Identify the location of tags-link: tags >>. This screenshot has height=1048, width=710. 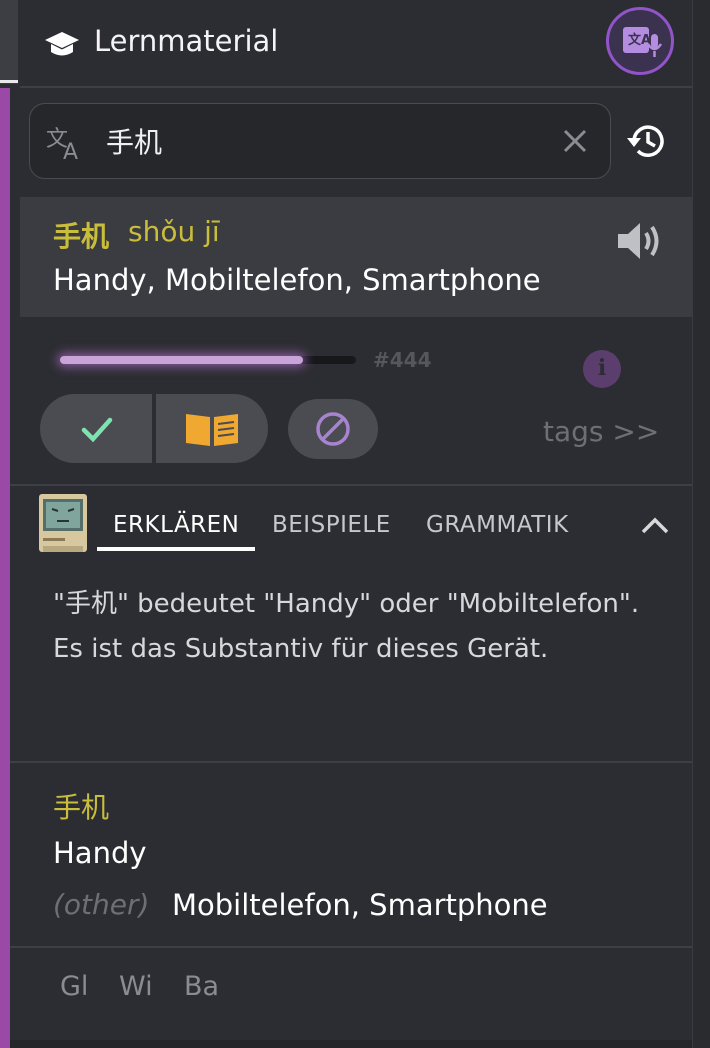
(601, 431).